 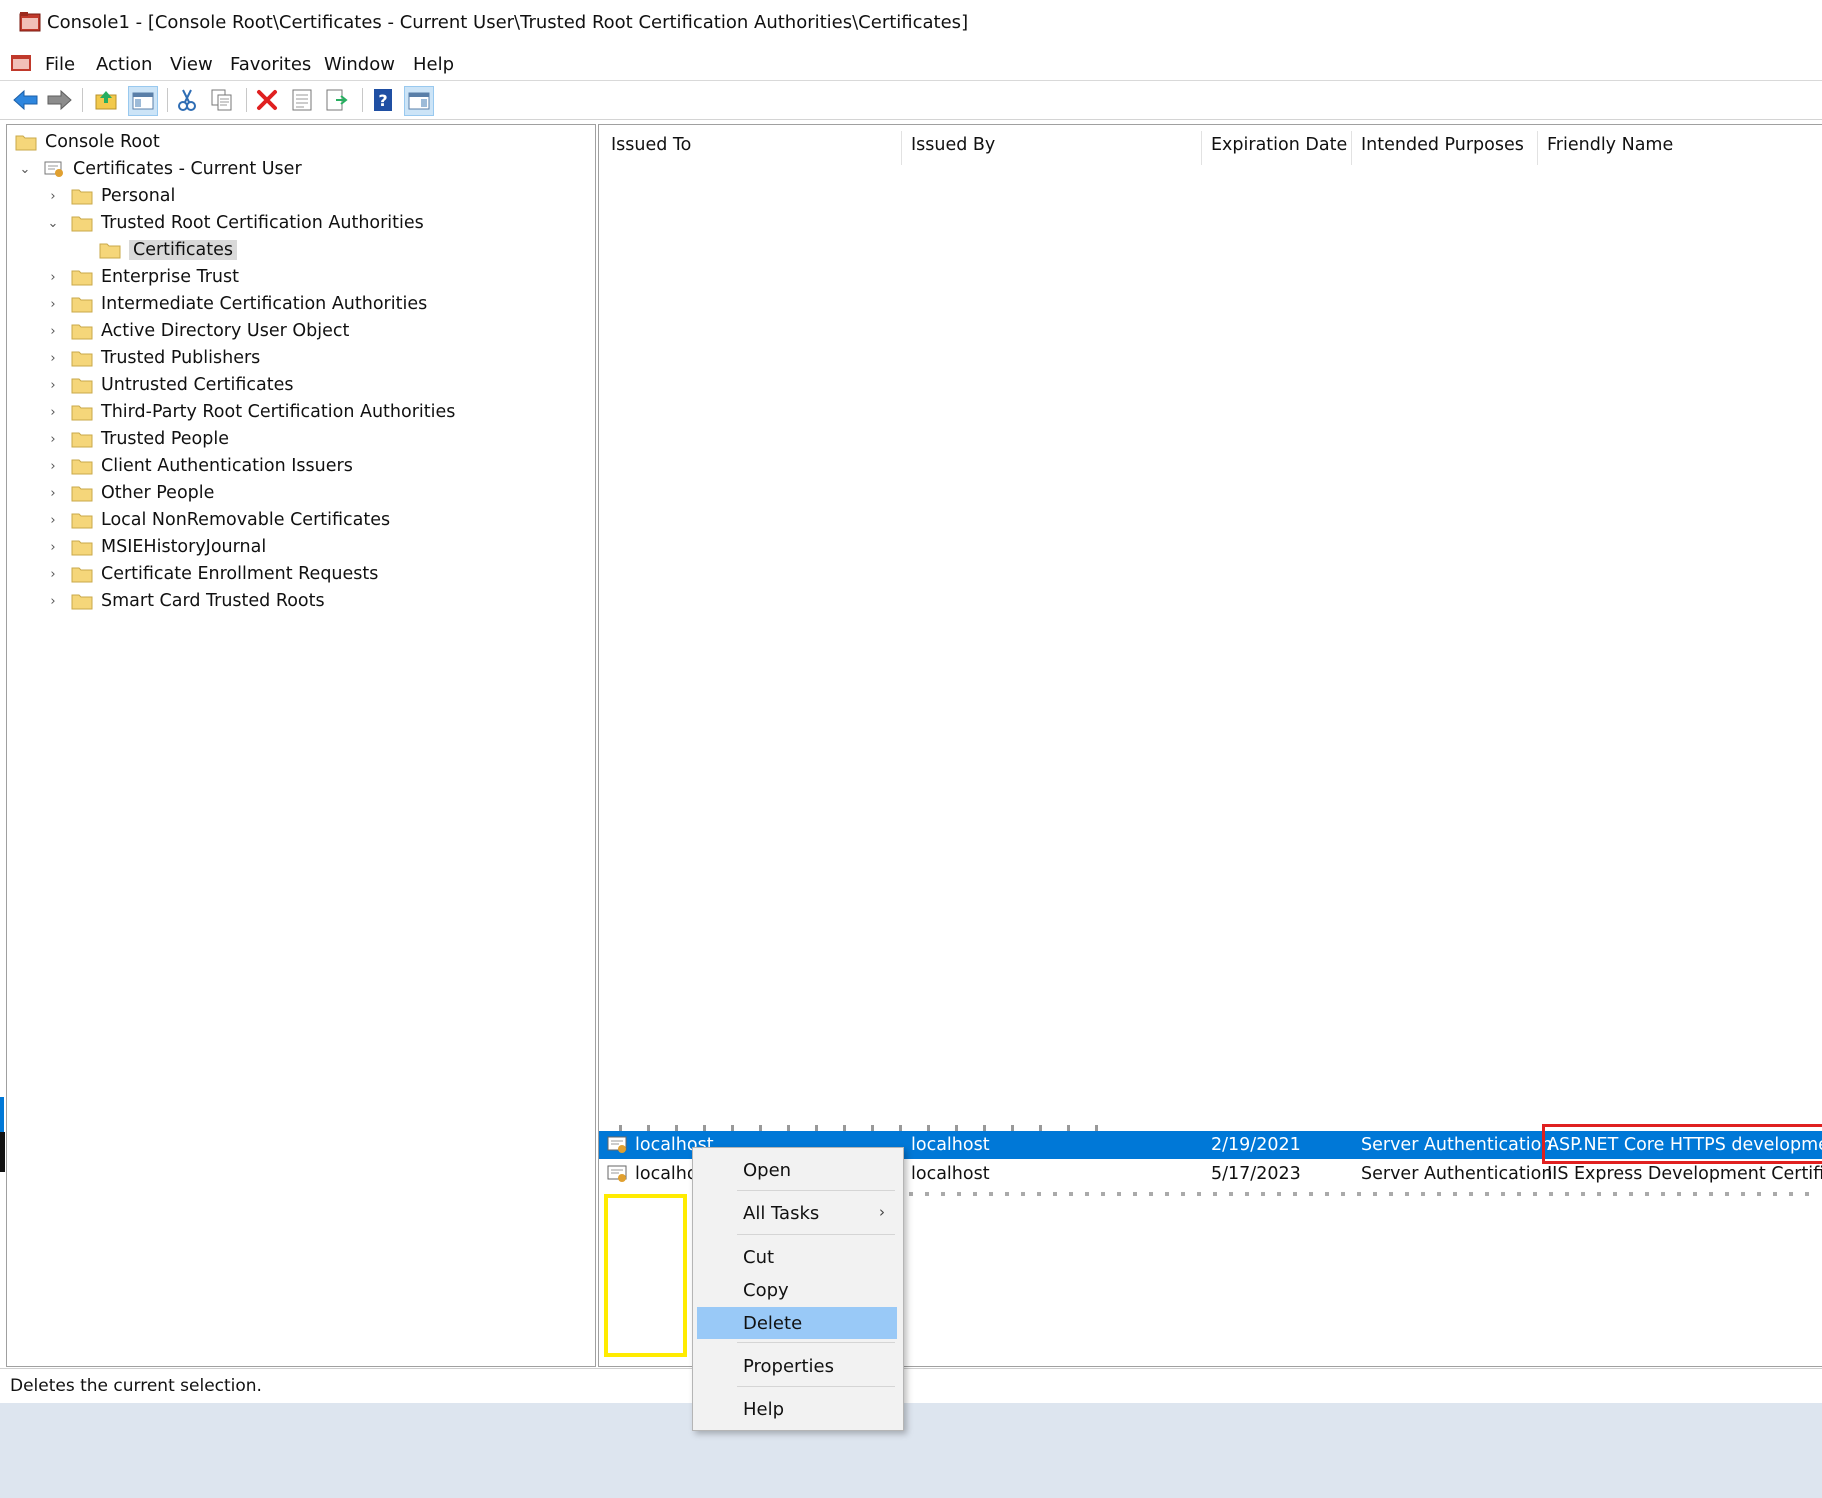 I want to click on tree-label: Intermediate Certification Authorities, so click(x=264, y=304).